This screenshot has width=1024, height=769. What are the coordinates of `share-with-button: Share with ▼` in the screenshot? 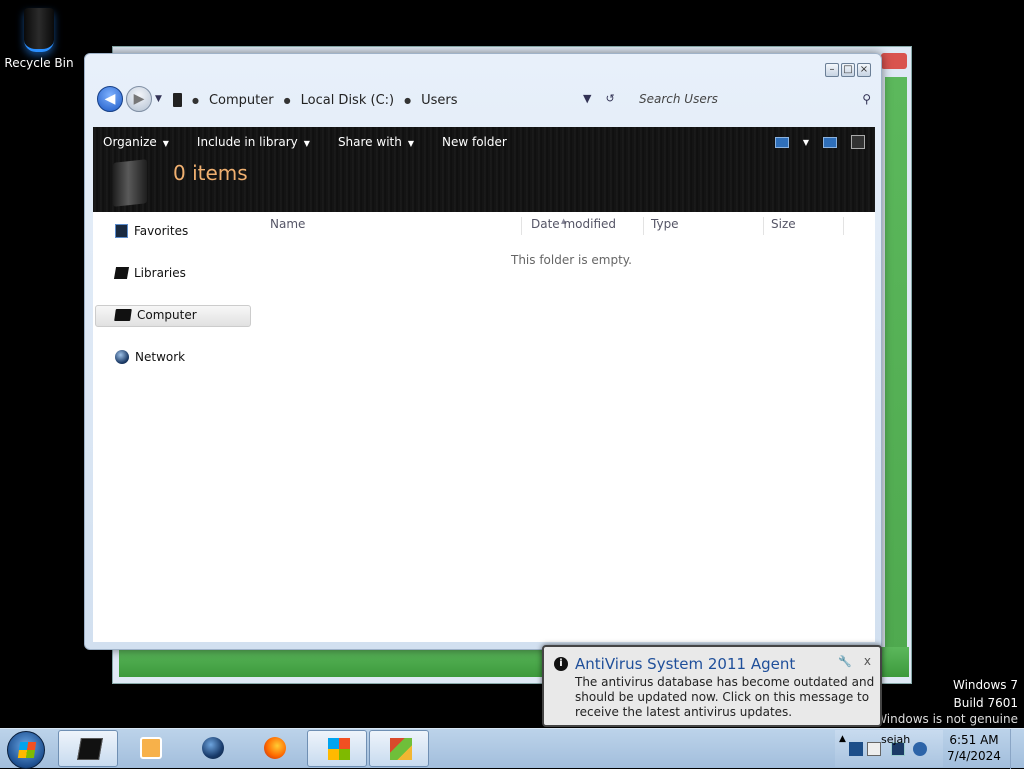 It's located at (376, 142).